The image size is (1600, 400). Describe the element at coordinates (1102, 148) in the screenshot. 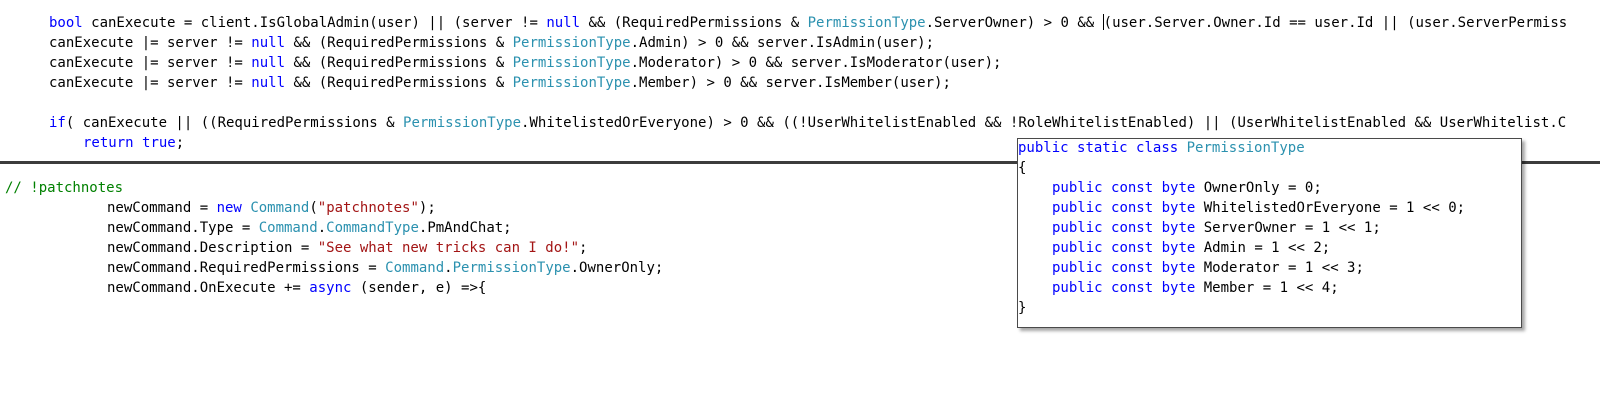

I see `keyword-token: static` at that location.